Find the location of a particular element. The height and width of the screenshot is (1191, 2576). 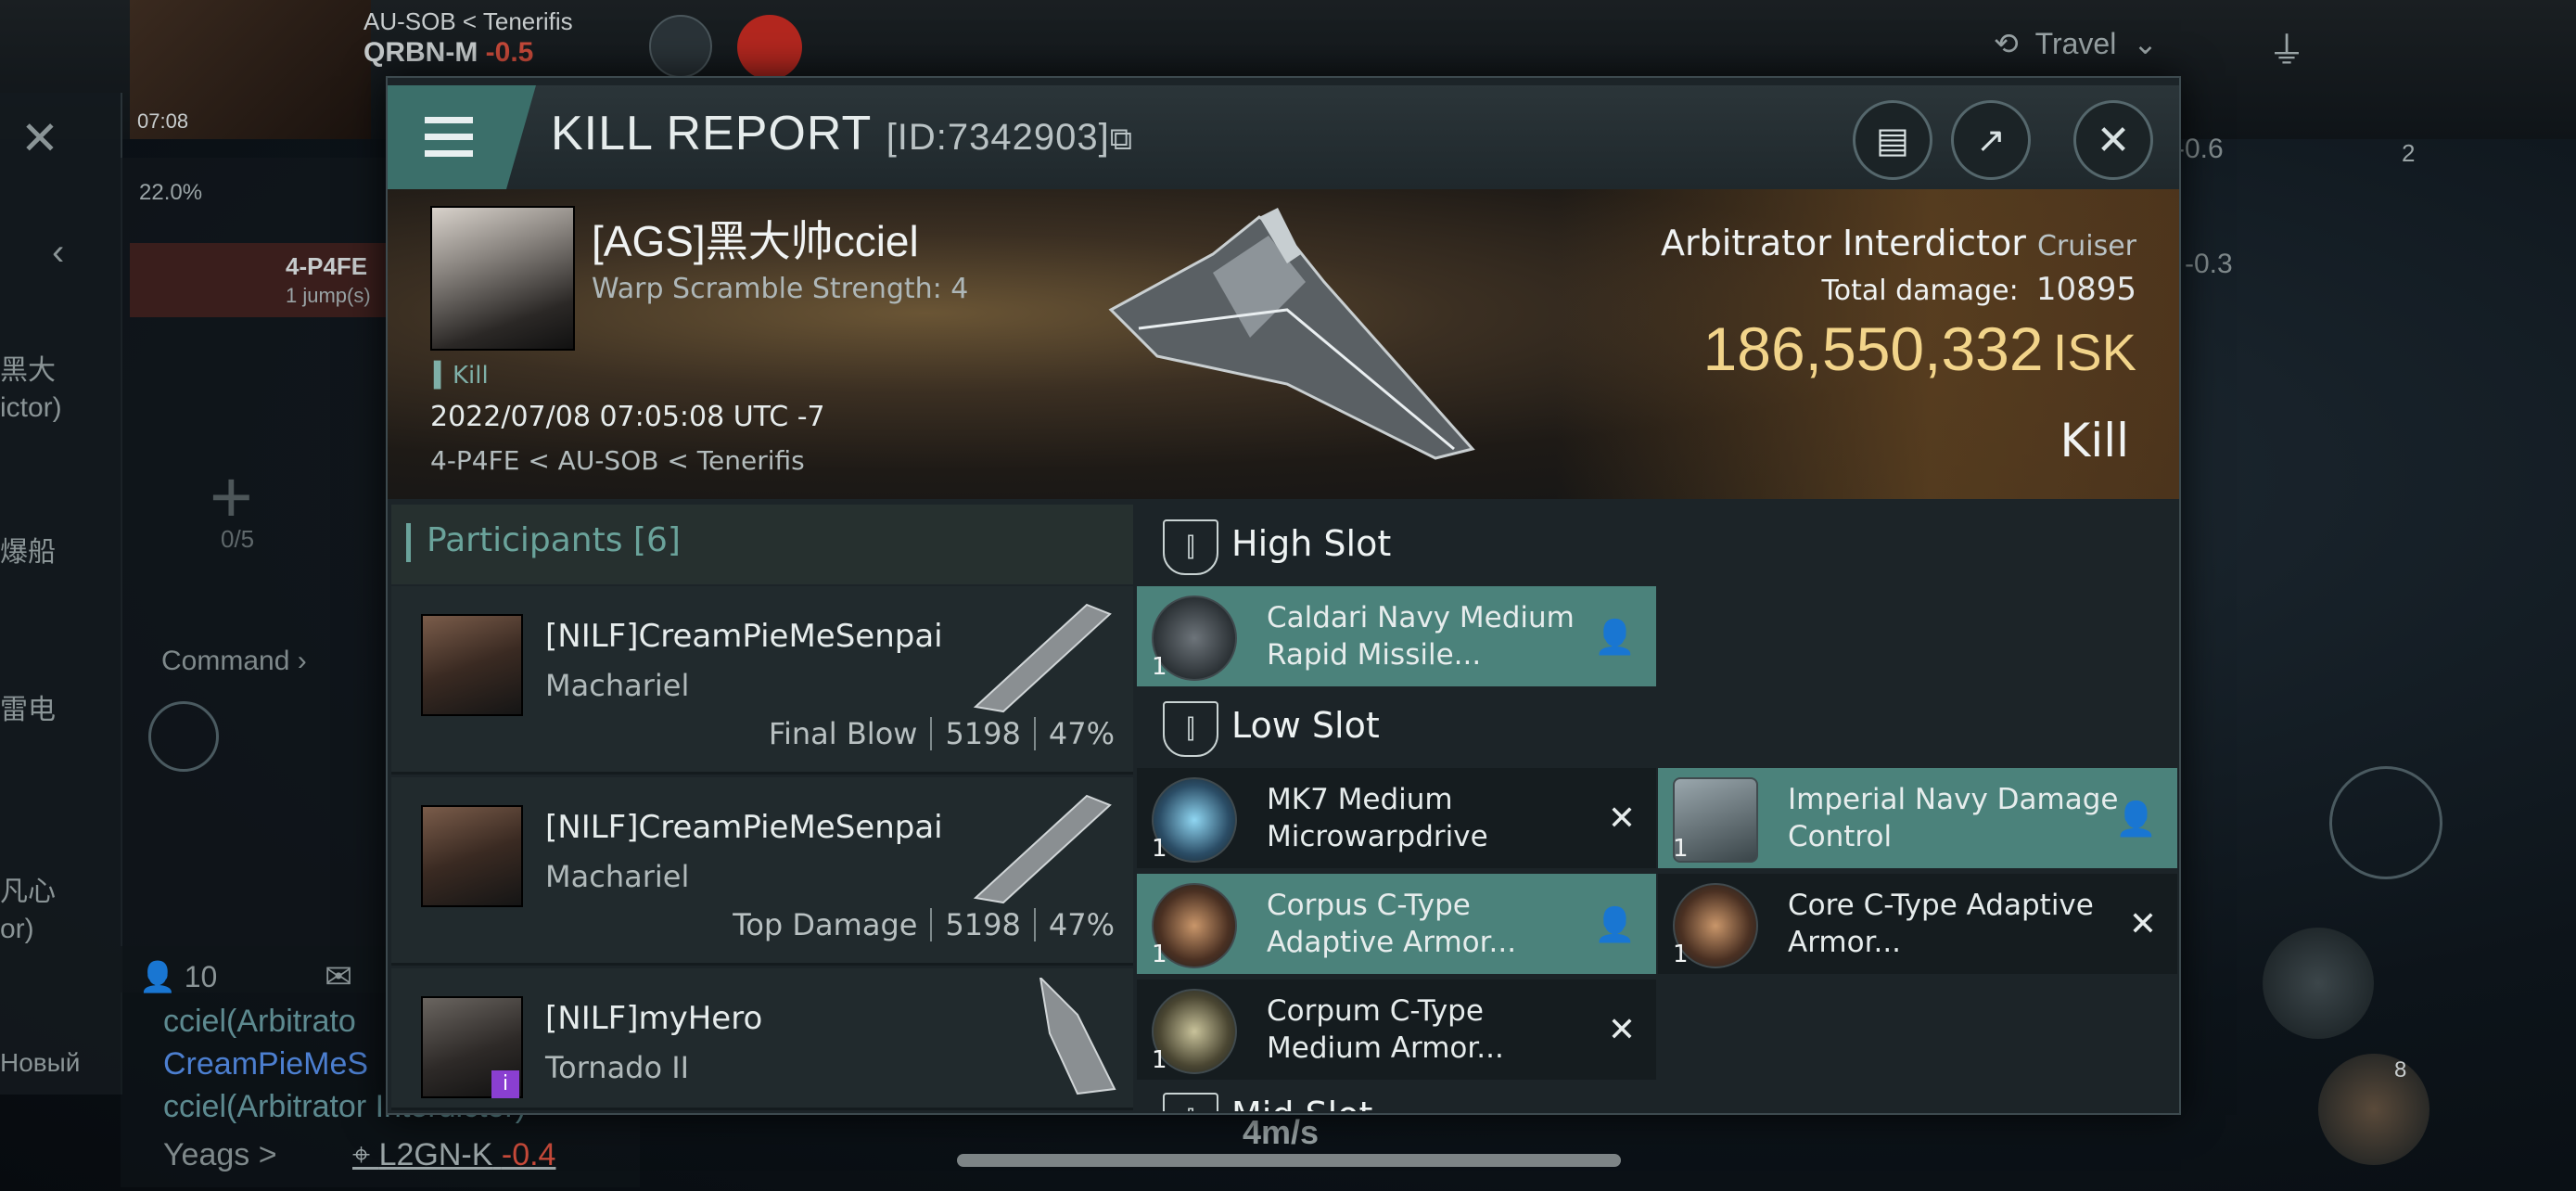

travel-icon: ⟲ is located at coordinates (2007, 43).